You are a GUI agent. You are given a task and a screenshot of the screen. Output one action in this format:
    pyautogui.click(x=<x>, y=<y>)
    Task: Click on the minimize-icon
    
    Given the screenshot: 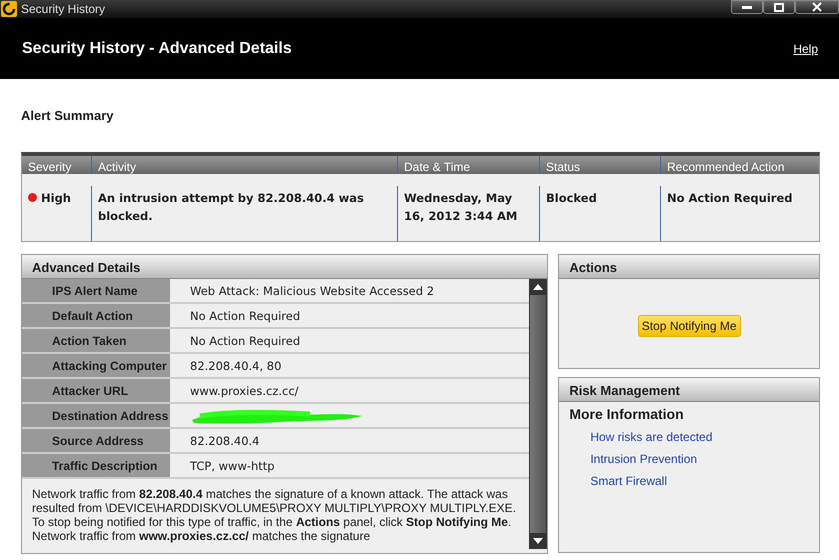 What is the action you would take?
    pyautogui.click(x=747, y=7)
    